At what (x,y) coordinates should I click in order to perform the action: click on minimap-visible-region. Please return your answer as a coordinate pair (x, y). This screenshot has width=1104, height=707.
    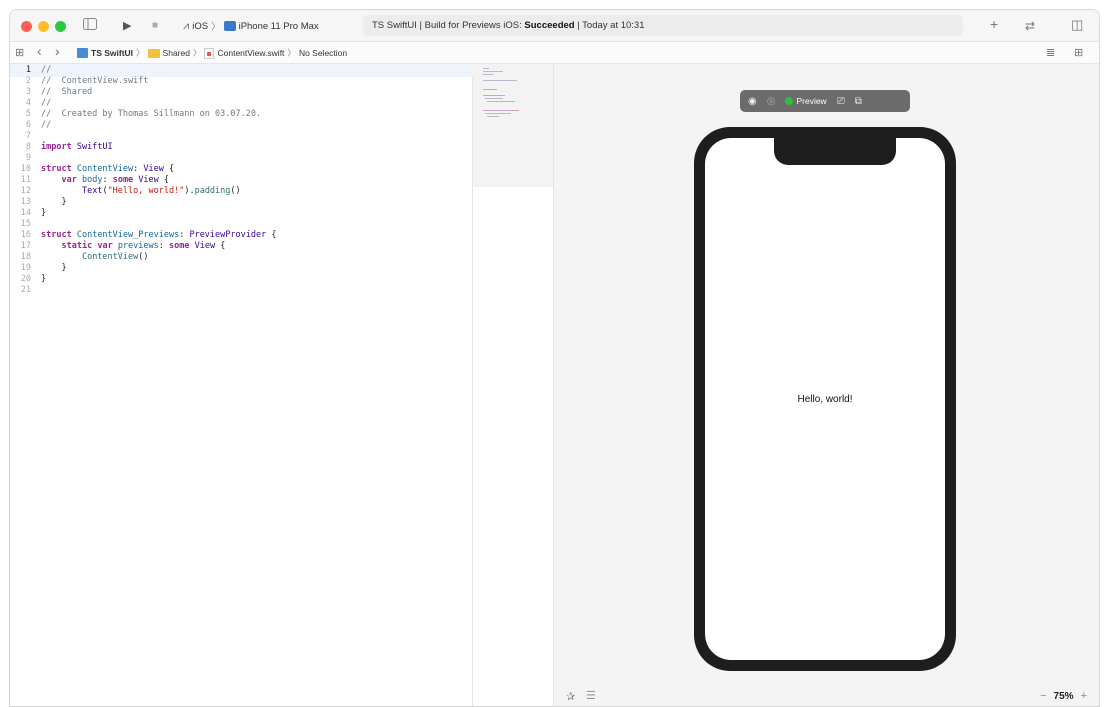
    Looking at the image, I should click on (513, 125).